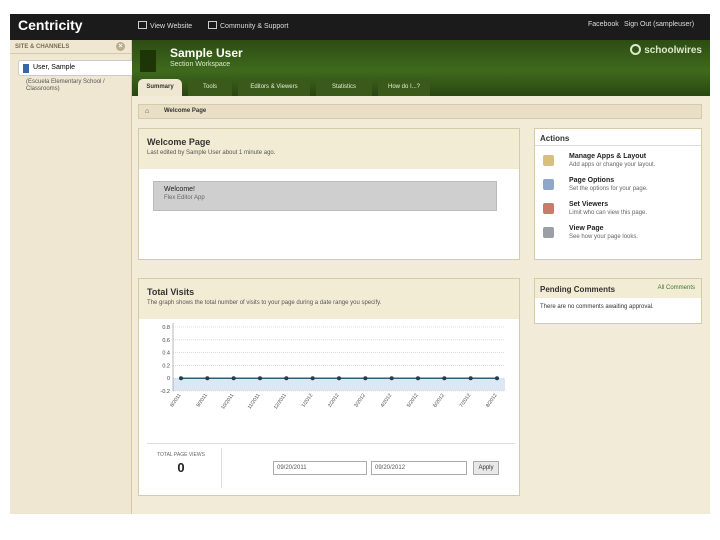 This screenshot has width=720, height=540. What do you see at coordinates (586, 228) in the screenshot?
I see `action-title: View Page` at bounding box center [586, 228].